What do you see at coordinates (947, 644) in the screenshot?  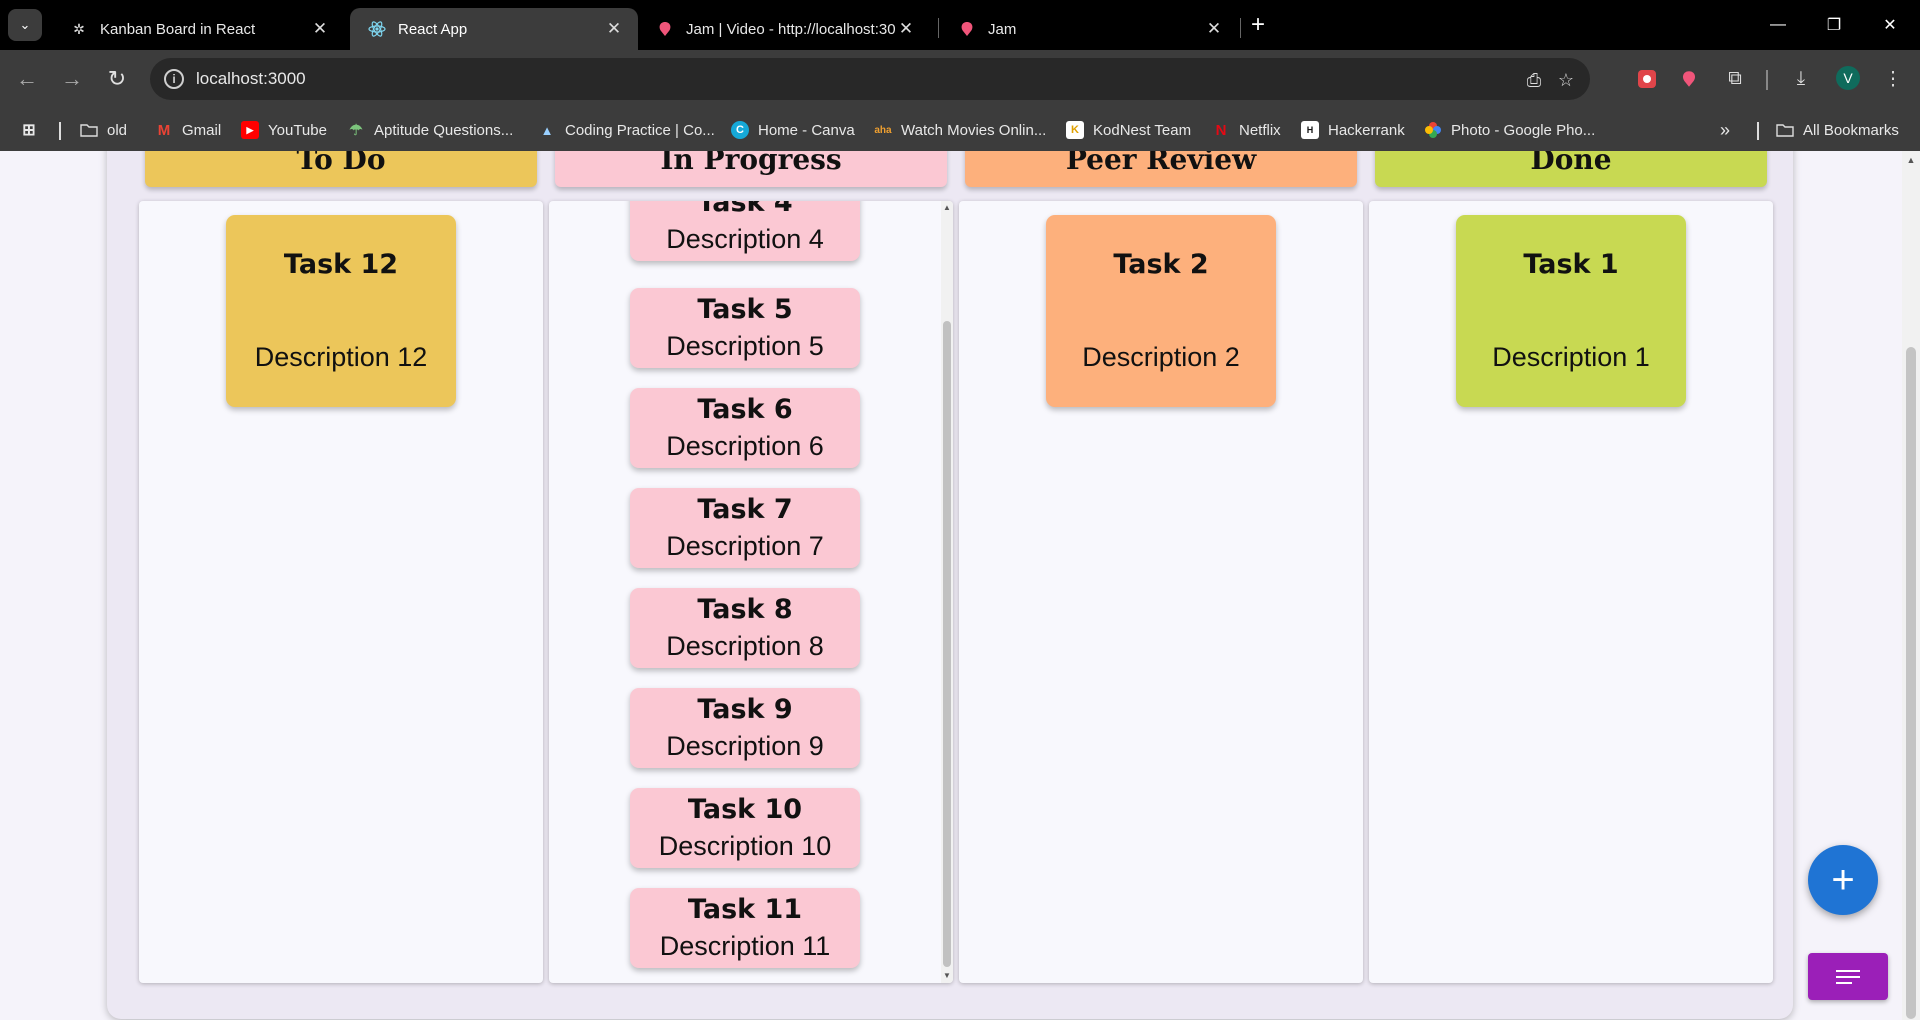 I see `scrollbar-thumb` at bounding box center [947, 644].